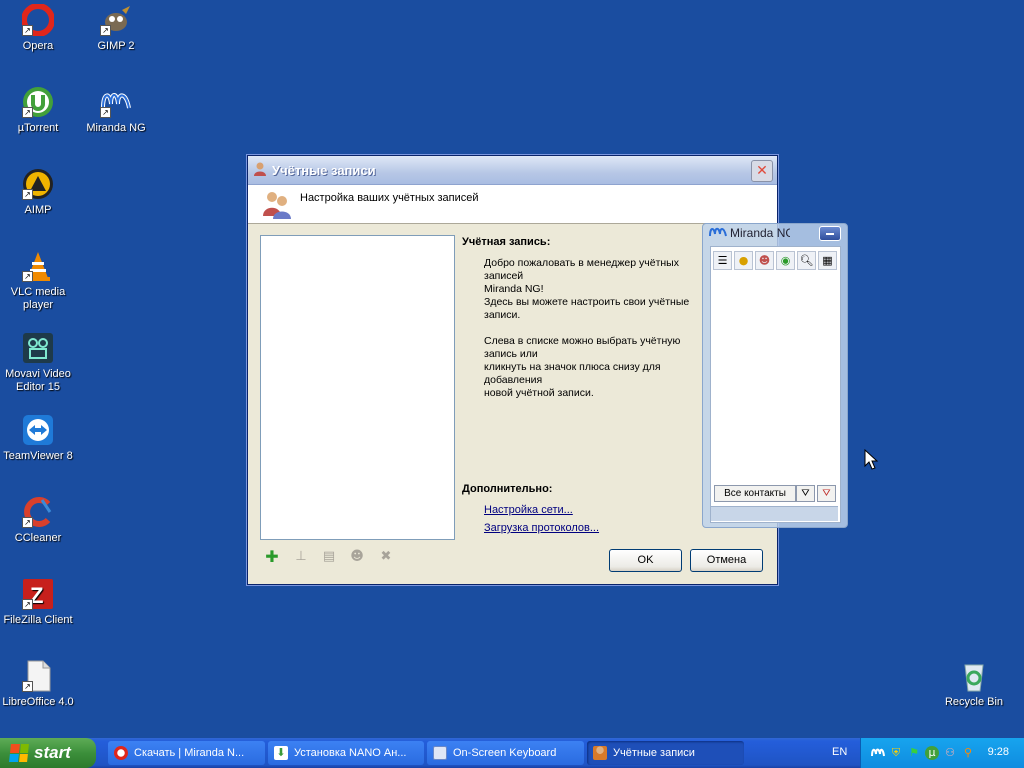 Image resolution: width=1024 pixels, height=768 pixels. Describe the element at coordinates (19, 753) in the screenshot. I see `windows-flag-icon` at that location.